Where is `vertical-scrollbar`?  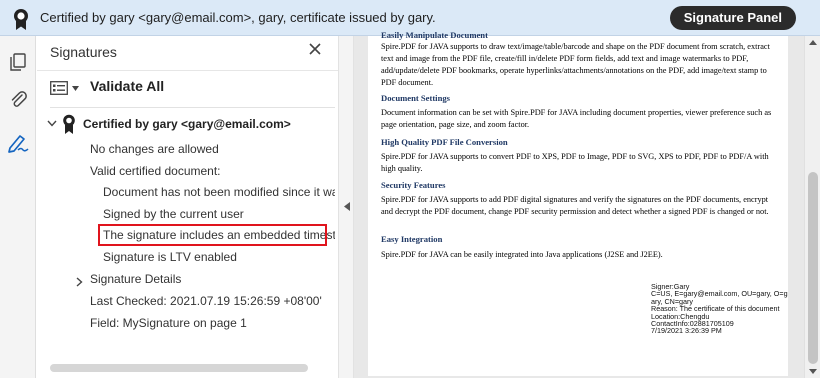
vertical-scrollbar is located at coordinates (812, 207).